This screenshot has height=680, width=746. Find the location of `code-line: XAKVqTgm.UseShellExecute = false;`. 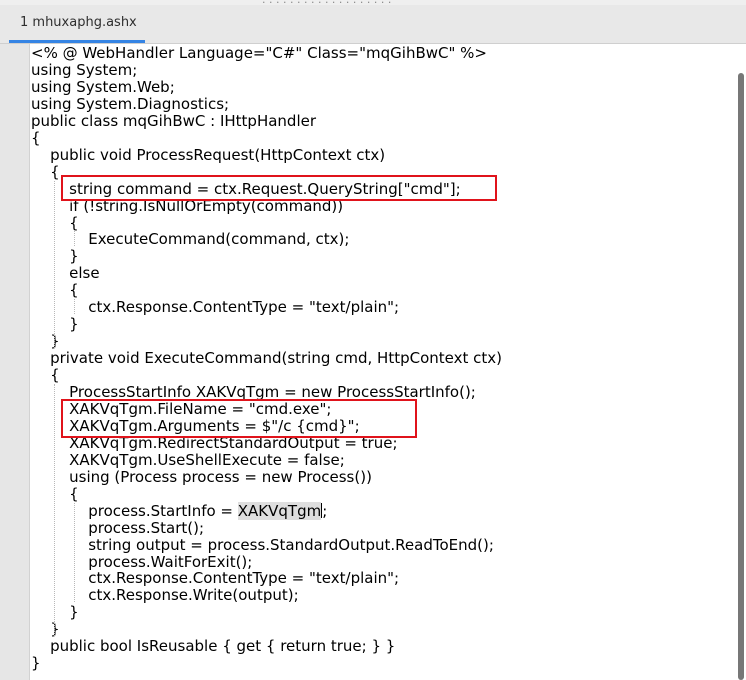

code-line: XAKVqTgm.UseShellExecute = false; is located at coordinates (188, 459).